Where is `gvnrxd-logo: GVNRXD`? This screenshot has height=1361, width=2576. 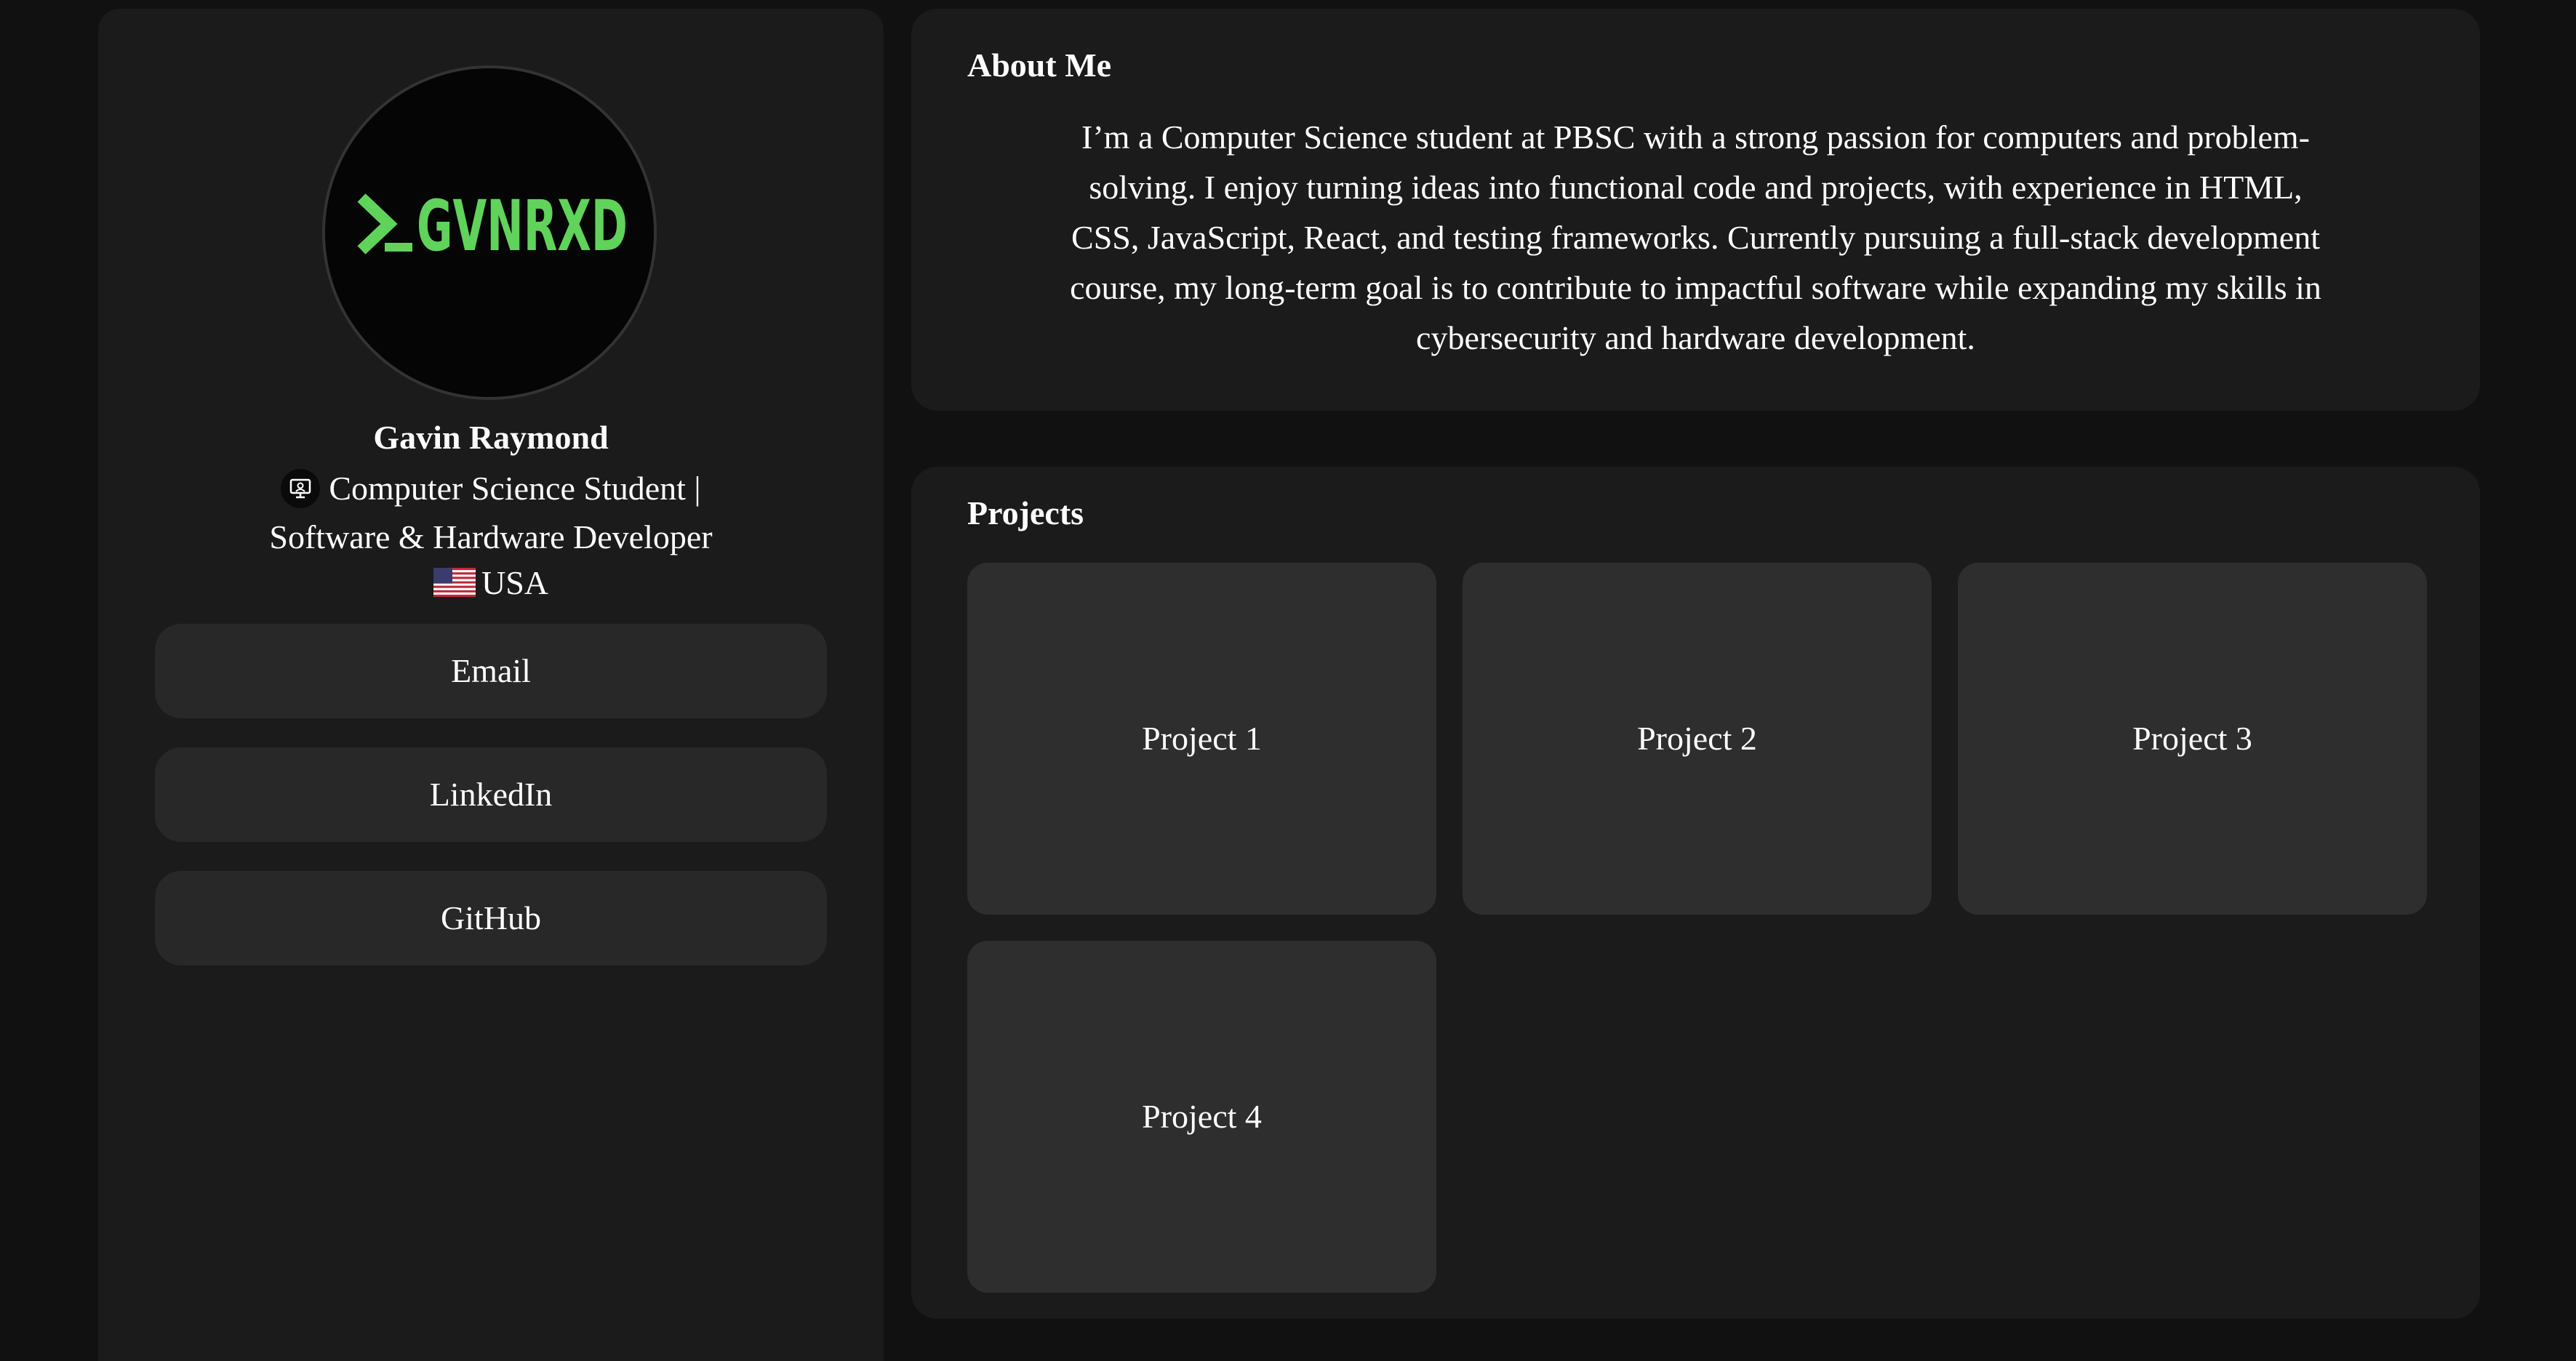 gvnrxd-logo: GVNRXD is located at coordinates (489, 232).